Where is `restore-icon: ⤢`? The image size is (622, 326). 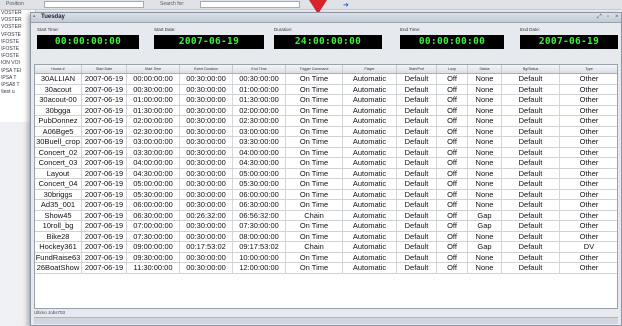
restore-icon: ⤢ is located at coordinates (599, 17).